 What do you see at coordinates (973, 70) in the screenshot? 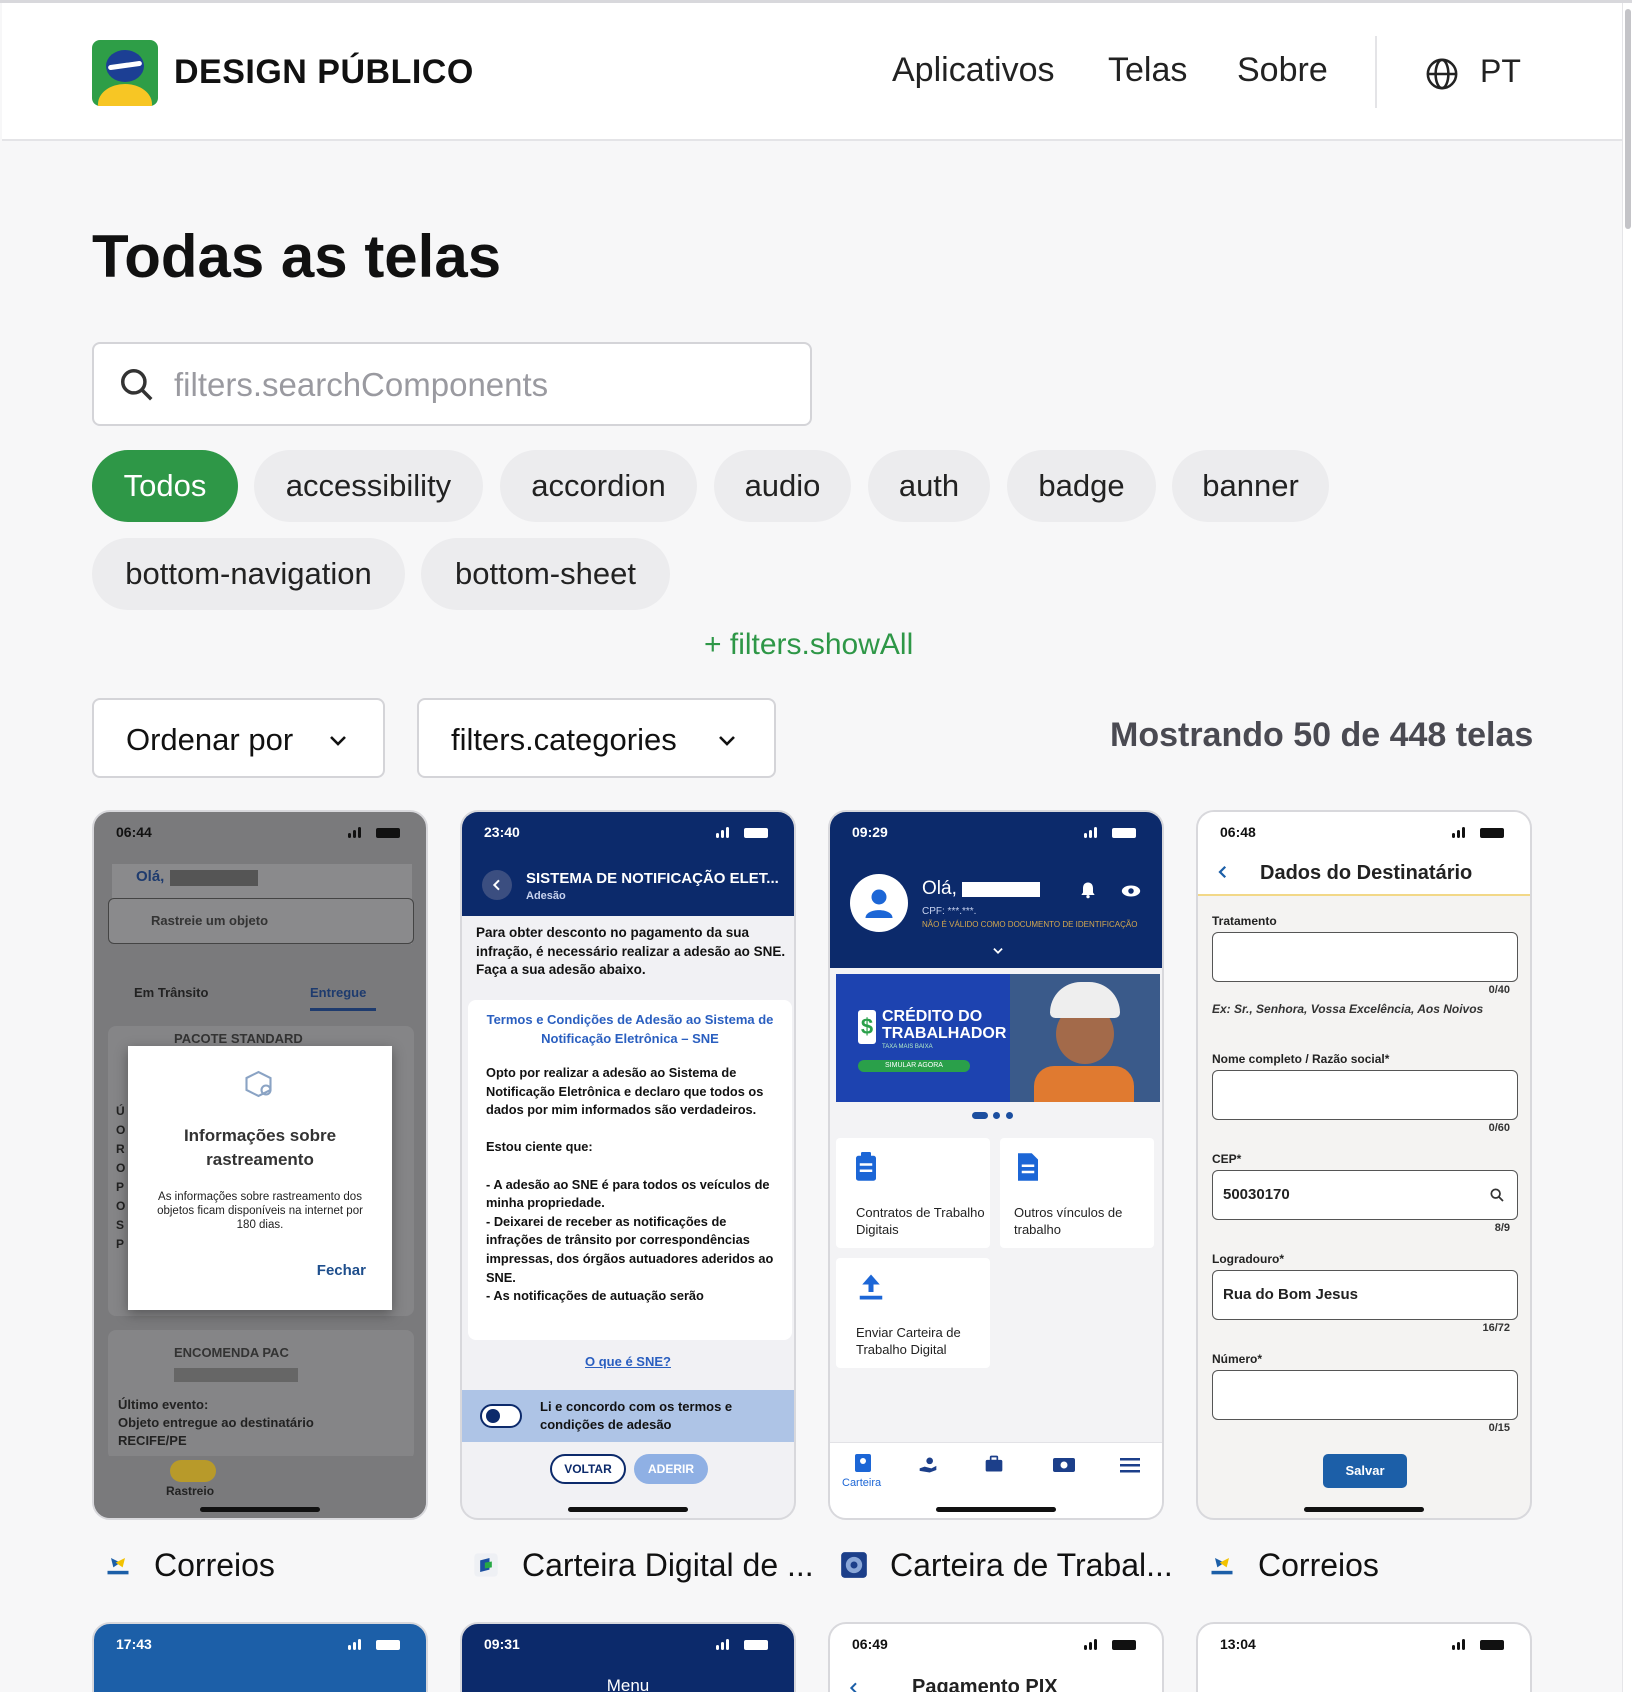
I see `nav-link-aplicativos: Aplicativos` at bounding box center [973, 70].